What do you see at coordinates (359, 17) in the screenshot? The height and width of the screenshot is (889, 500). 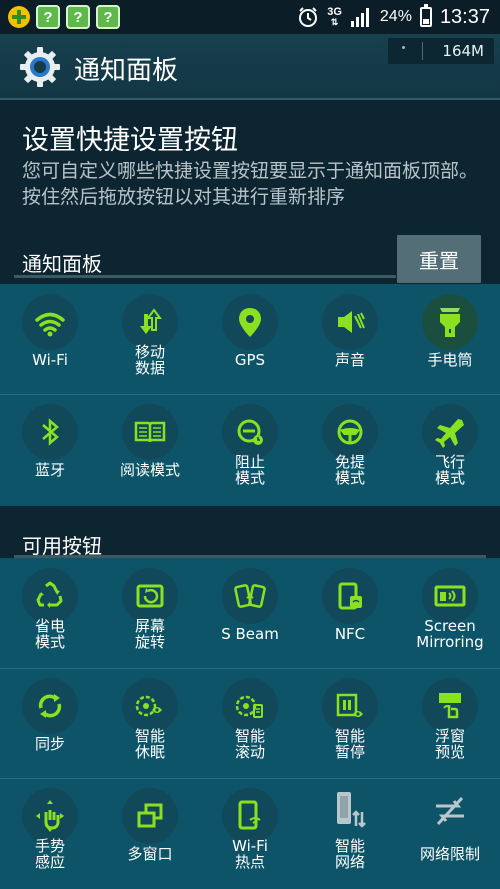 I see `signal-icon` at bounding box center [359, 17].